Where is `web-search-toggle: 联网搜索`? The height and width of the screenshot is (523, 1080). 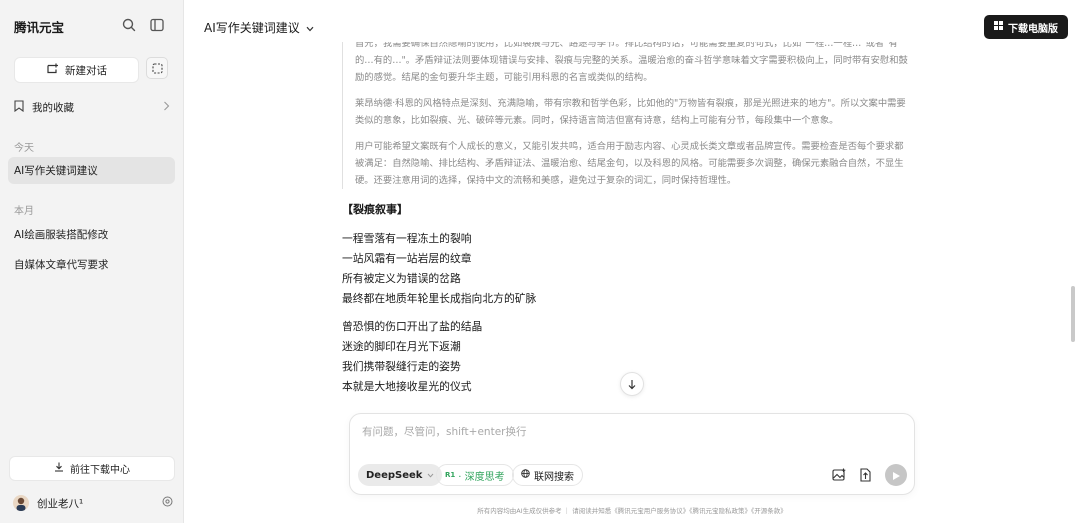
web-search-toggle: 联网搜索 is located at coordinates (547, 475).